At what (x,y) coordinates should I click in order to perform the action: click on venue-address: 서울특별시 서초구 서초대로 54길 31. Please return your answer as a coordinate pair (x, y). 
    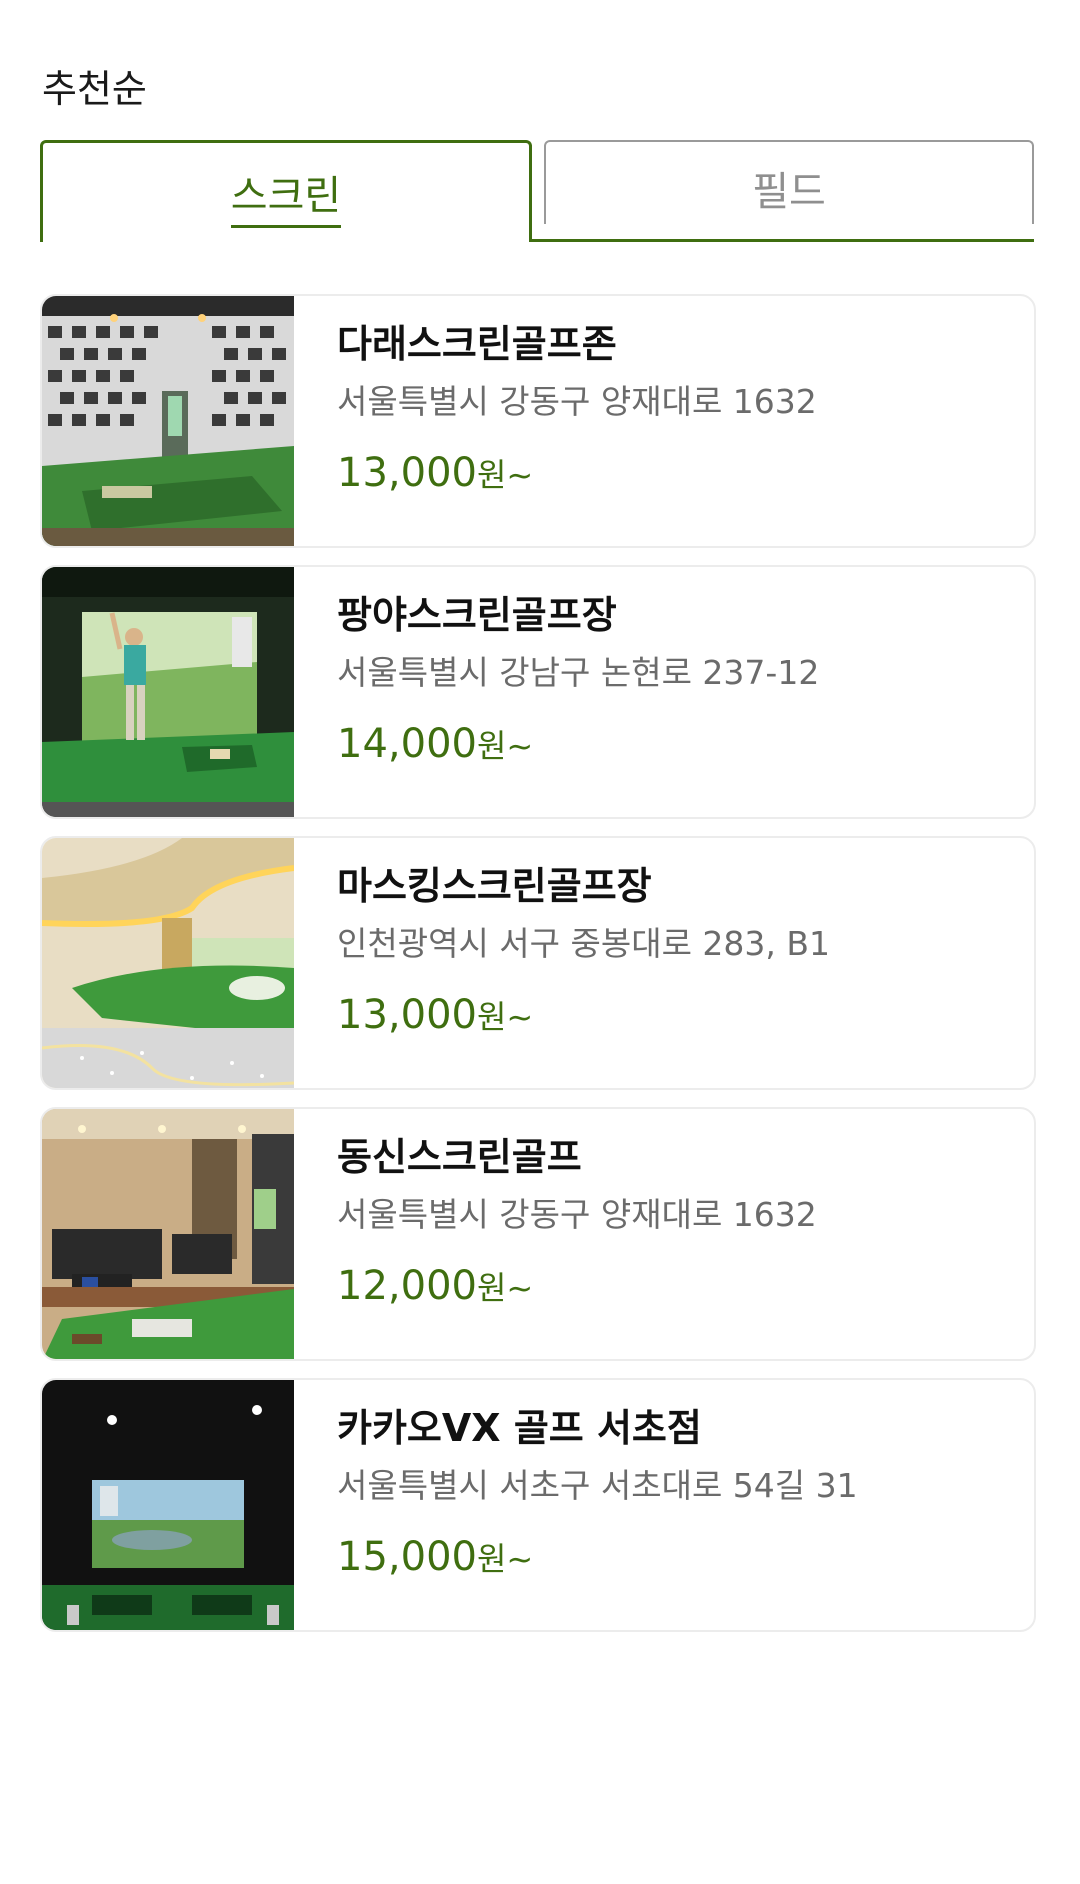
    Looking at the image, I should click on (597, 1486).